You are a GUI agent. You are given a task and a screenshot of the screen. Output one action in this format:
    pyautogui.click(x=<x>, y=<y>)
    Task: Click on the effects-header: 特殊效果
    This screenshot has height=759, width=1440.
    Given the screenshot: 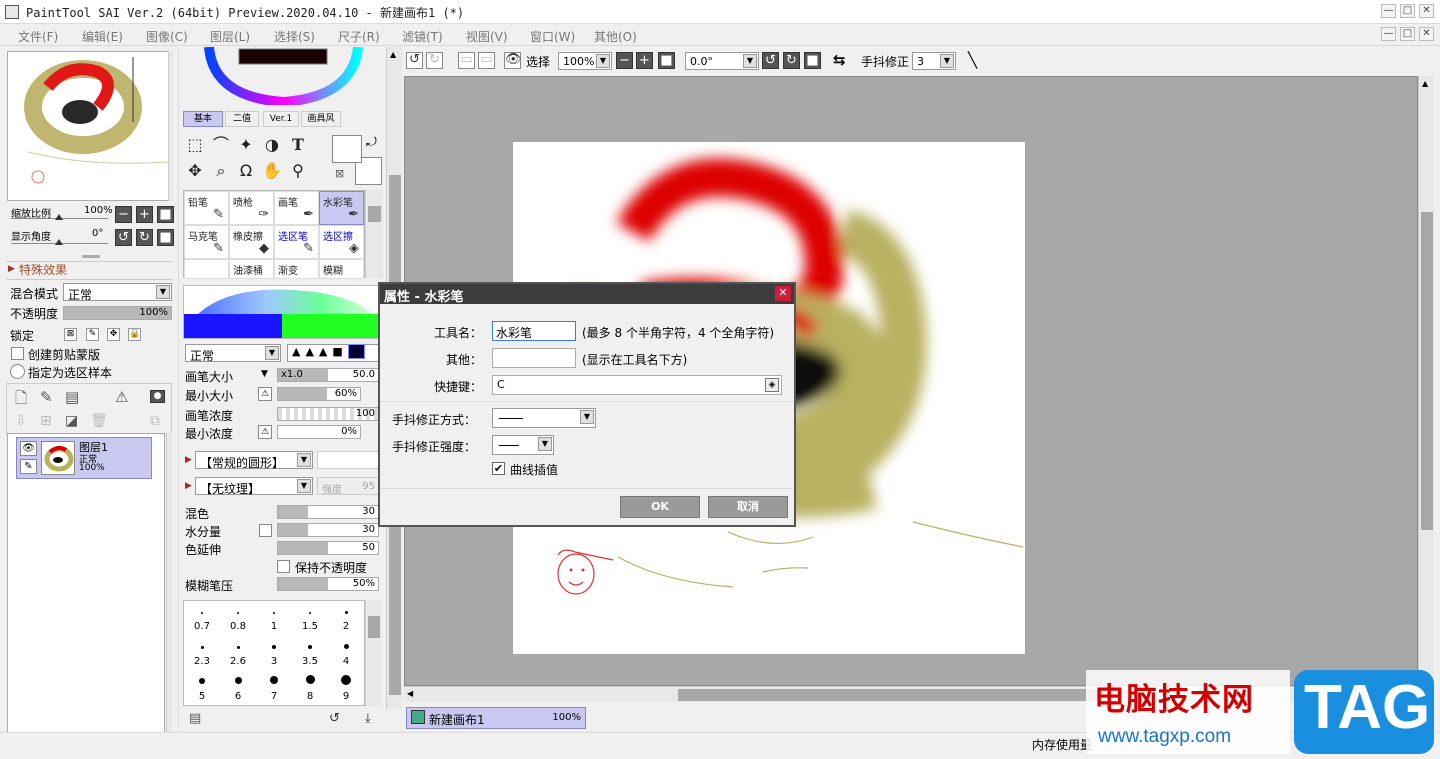 What is the action you would take?
    pyautogui.click(x=43, y=269)
    